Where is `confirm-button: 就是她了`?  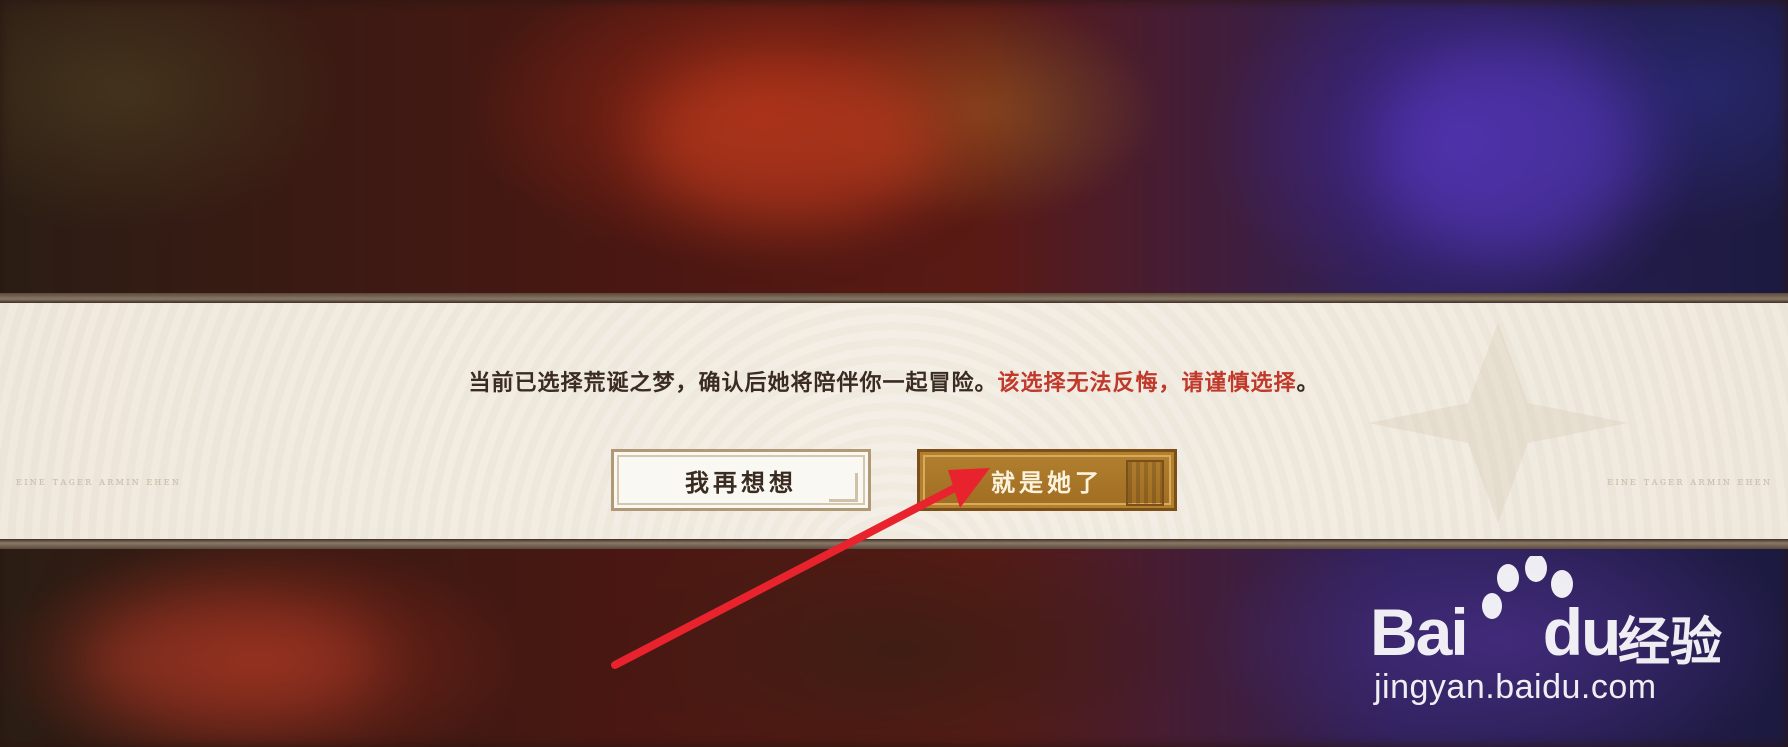
confirm-button: 就是她了 is located at coordinates (1047, 480).